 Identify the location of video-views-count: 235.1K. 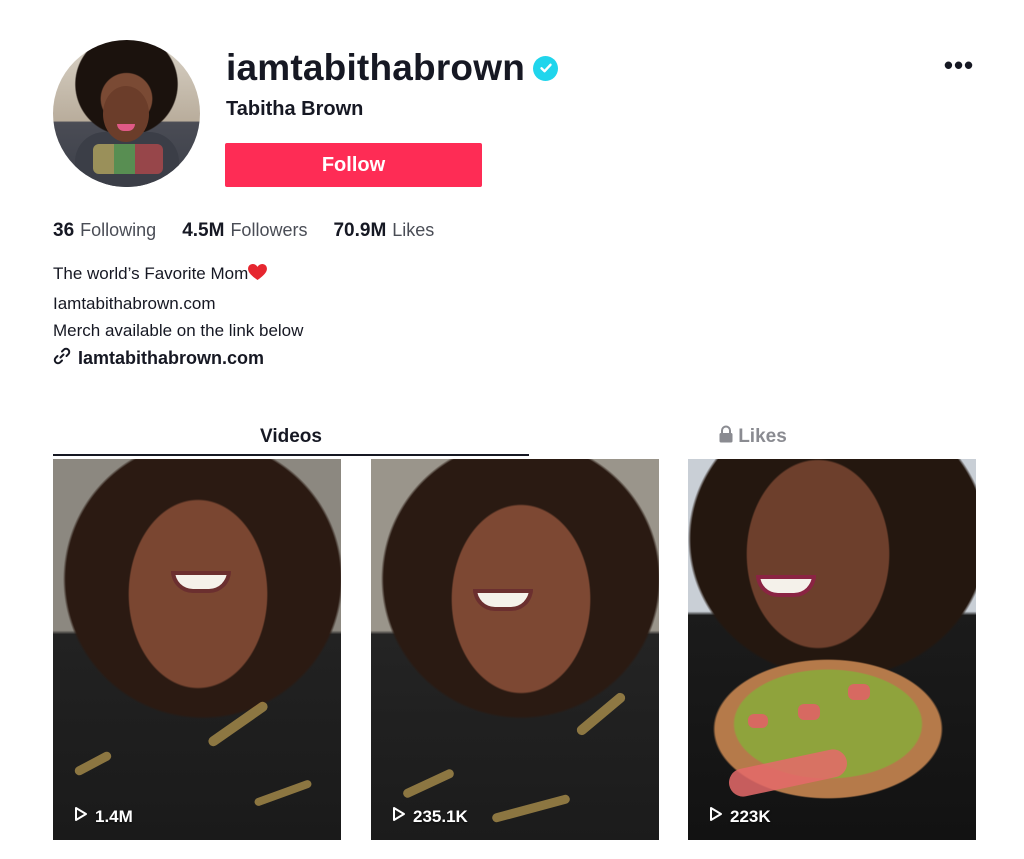
(440, 816).